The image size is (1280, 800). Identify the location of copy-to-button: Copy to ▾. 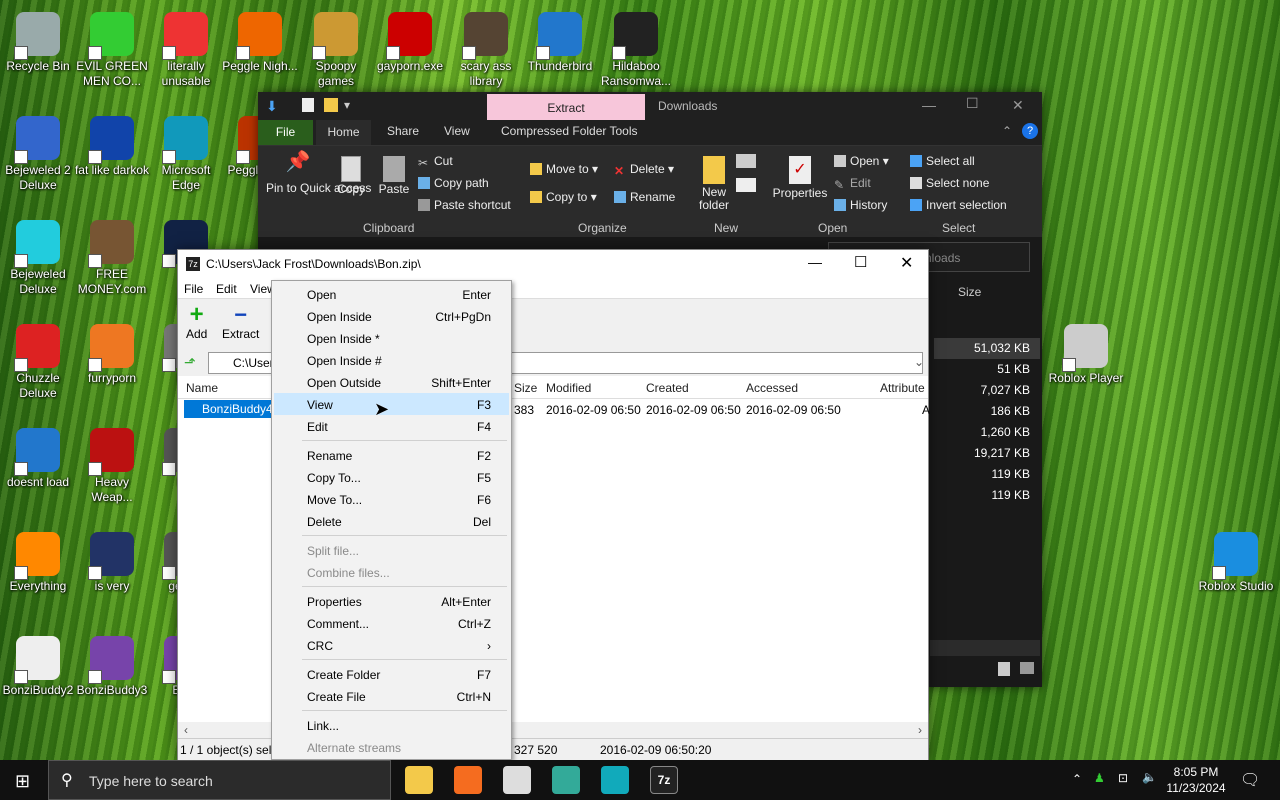
(563, 197).